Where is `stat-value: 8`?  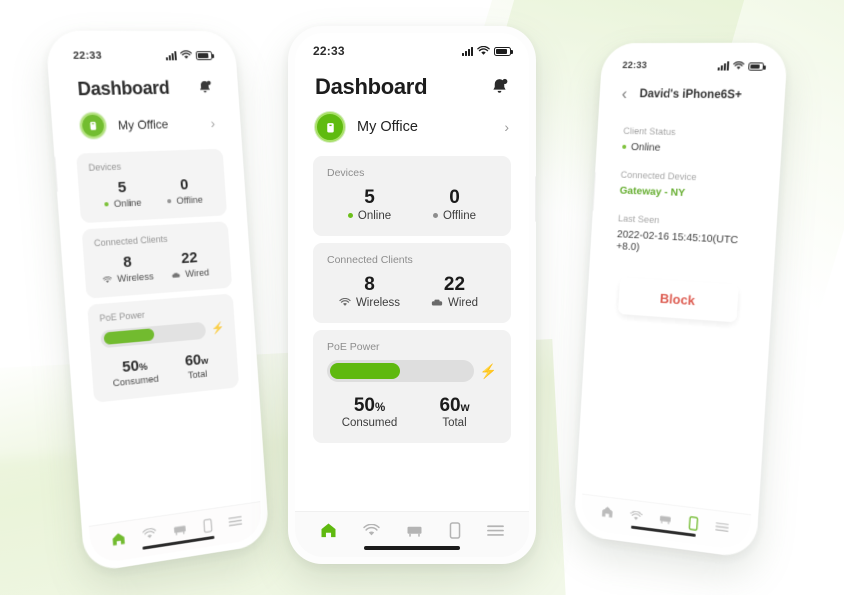 stat-value: 8 is located at coordinates (369, 284).